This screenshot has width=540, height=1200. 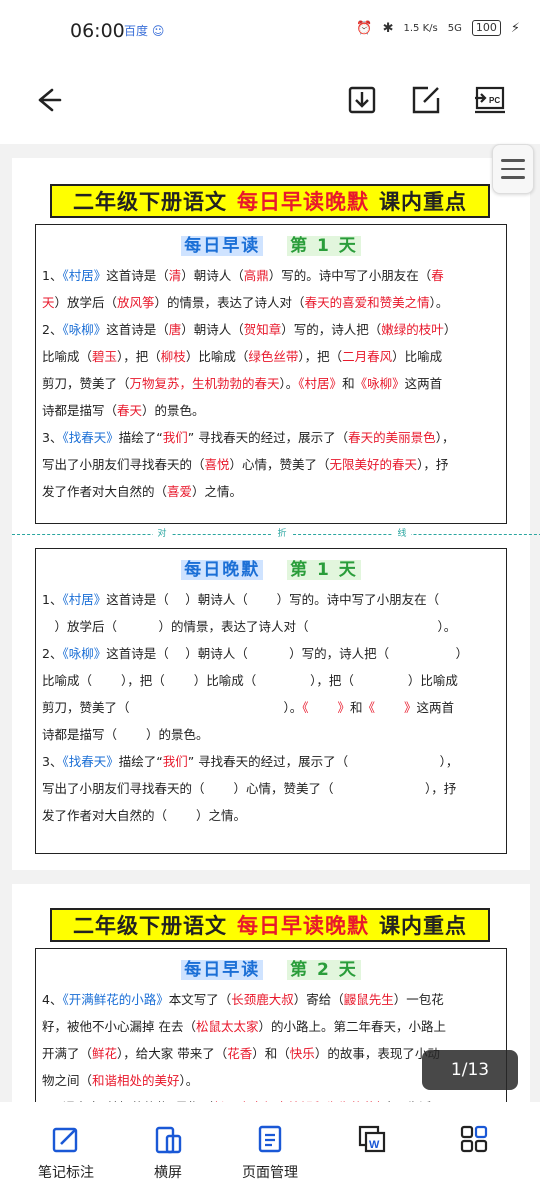 What do you see at coordinates (217, 356) in the screenshot?
I see `text-segment: ）比喻成（` at bounding box center [217, 356].